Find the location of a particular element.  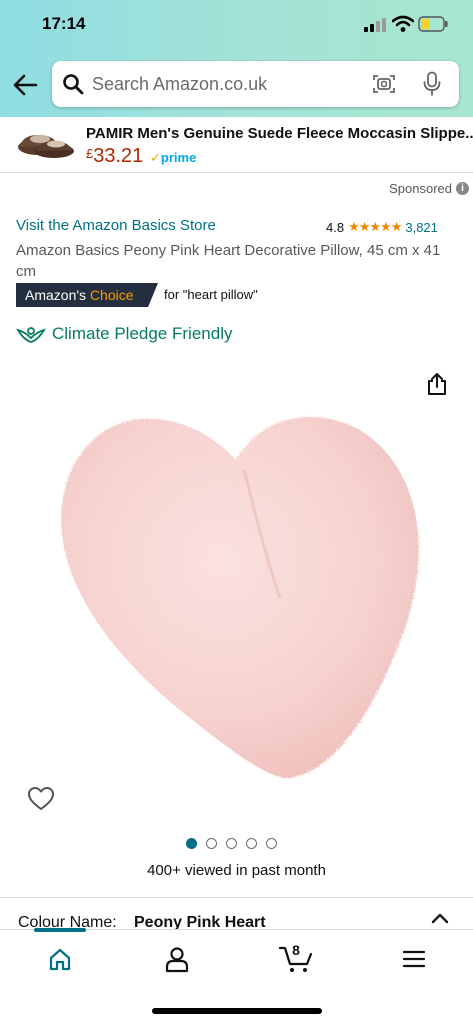

signal-icon is located at coordinates (375, 25).